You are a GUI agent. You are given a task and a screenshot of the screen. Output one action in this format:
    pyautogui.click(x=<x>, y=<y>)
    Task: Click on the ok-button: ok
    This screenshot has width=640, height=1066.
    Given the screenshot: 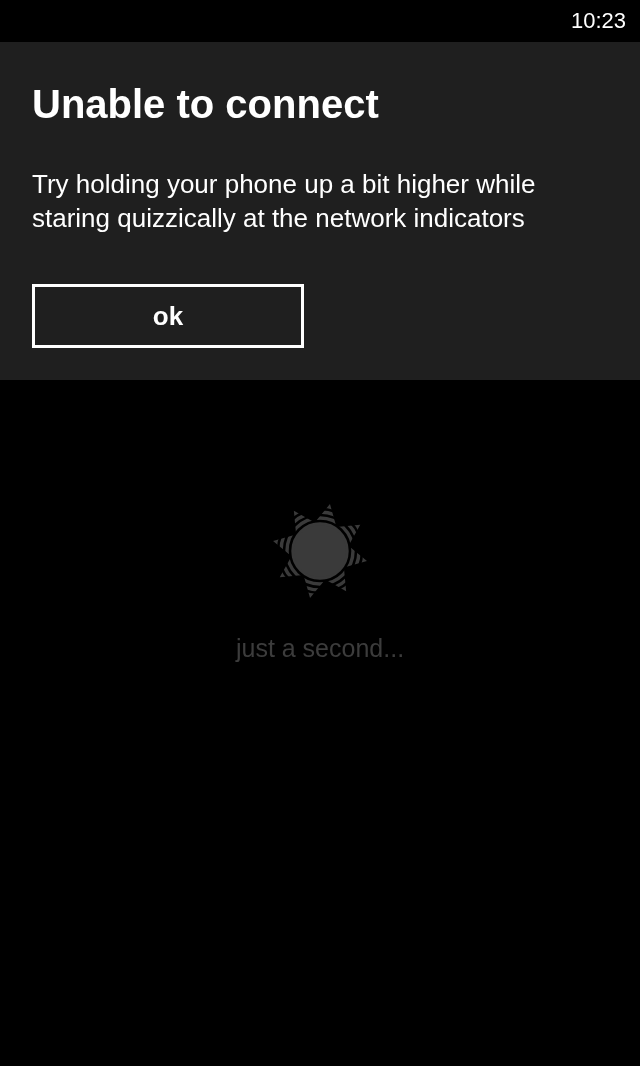 What is the action you would take?
    pyautogui.click(x=168, y=316)
    